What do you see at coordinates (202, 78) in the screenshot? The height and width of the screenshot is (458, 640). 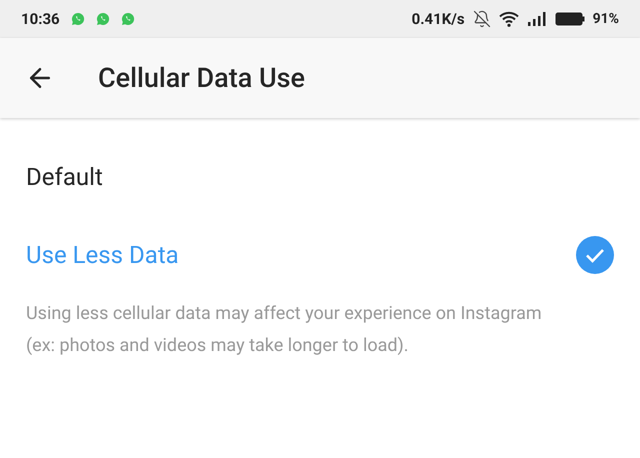 I see `page-title: Cellular Data Use` at bounding box center [202, 78].